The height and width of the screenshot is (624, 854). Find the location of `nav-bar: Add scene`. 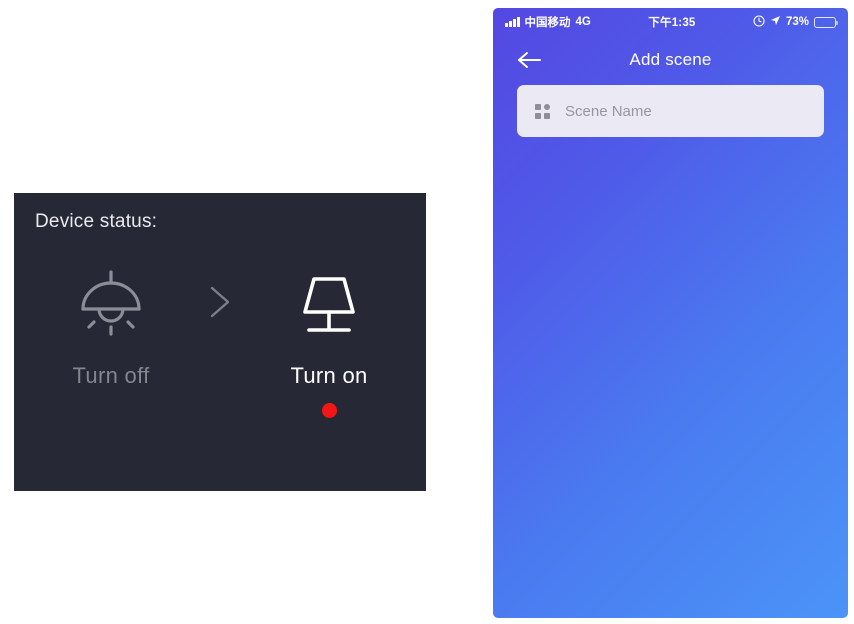

nav-bar: Add scene is located at coordinates (670, 60).